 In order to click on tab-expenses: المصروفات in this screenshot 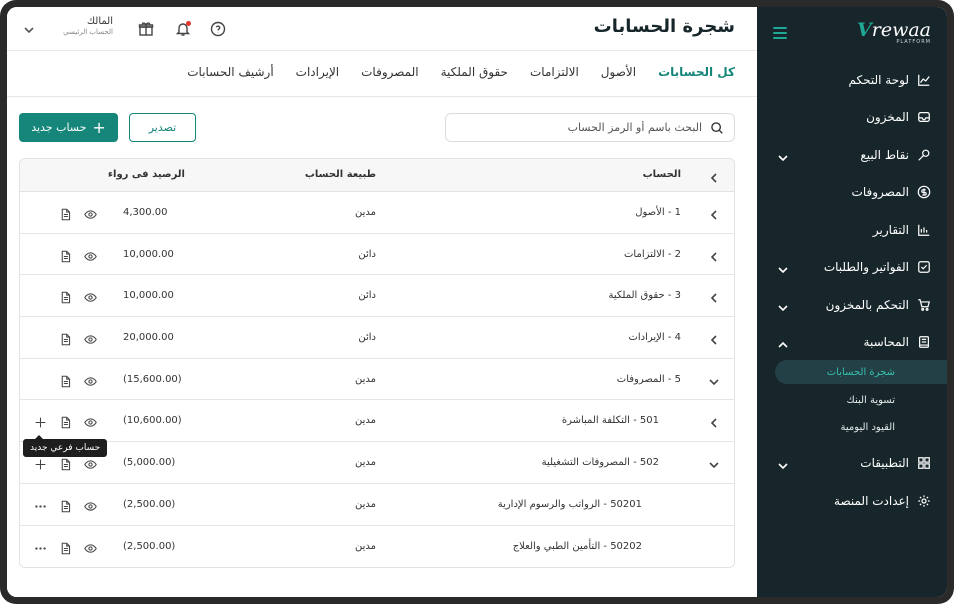, I will do `click(389, 72)`.